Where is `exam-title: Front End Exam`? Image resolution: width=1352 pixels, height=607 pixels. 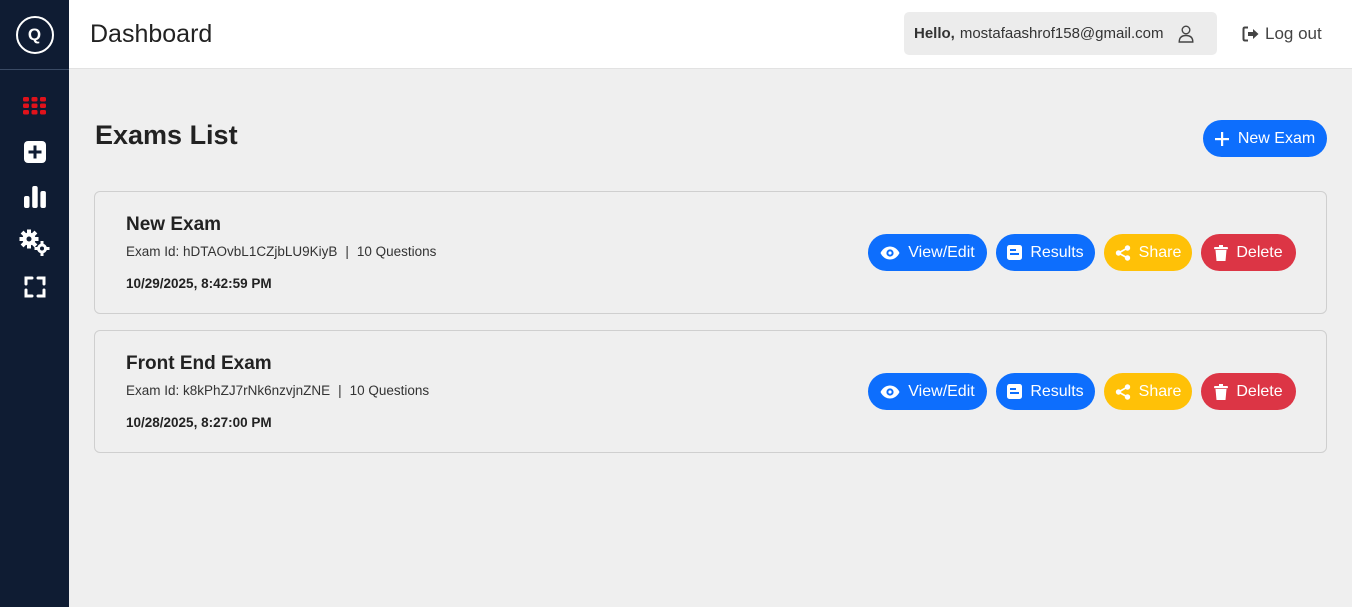
exam-title: Front End Exam is located at coordinates (199, 363).